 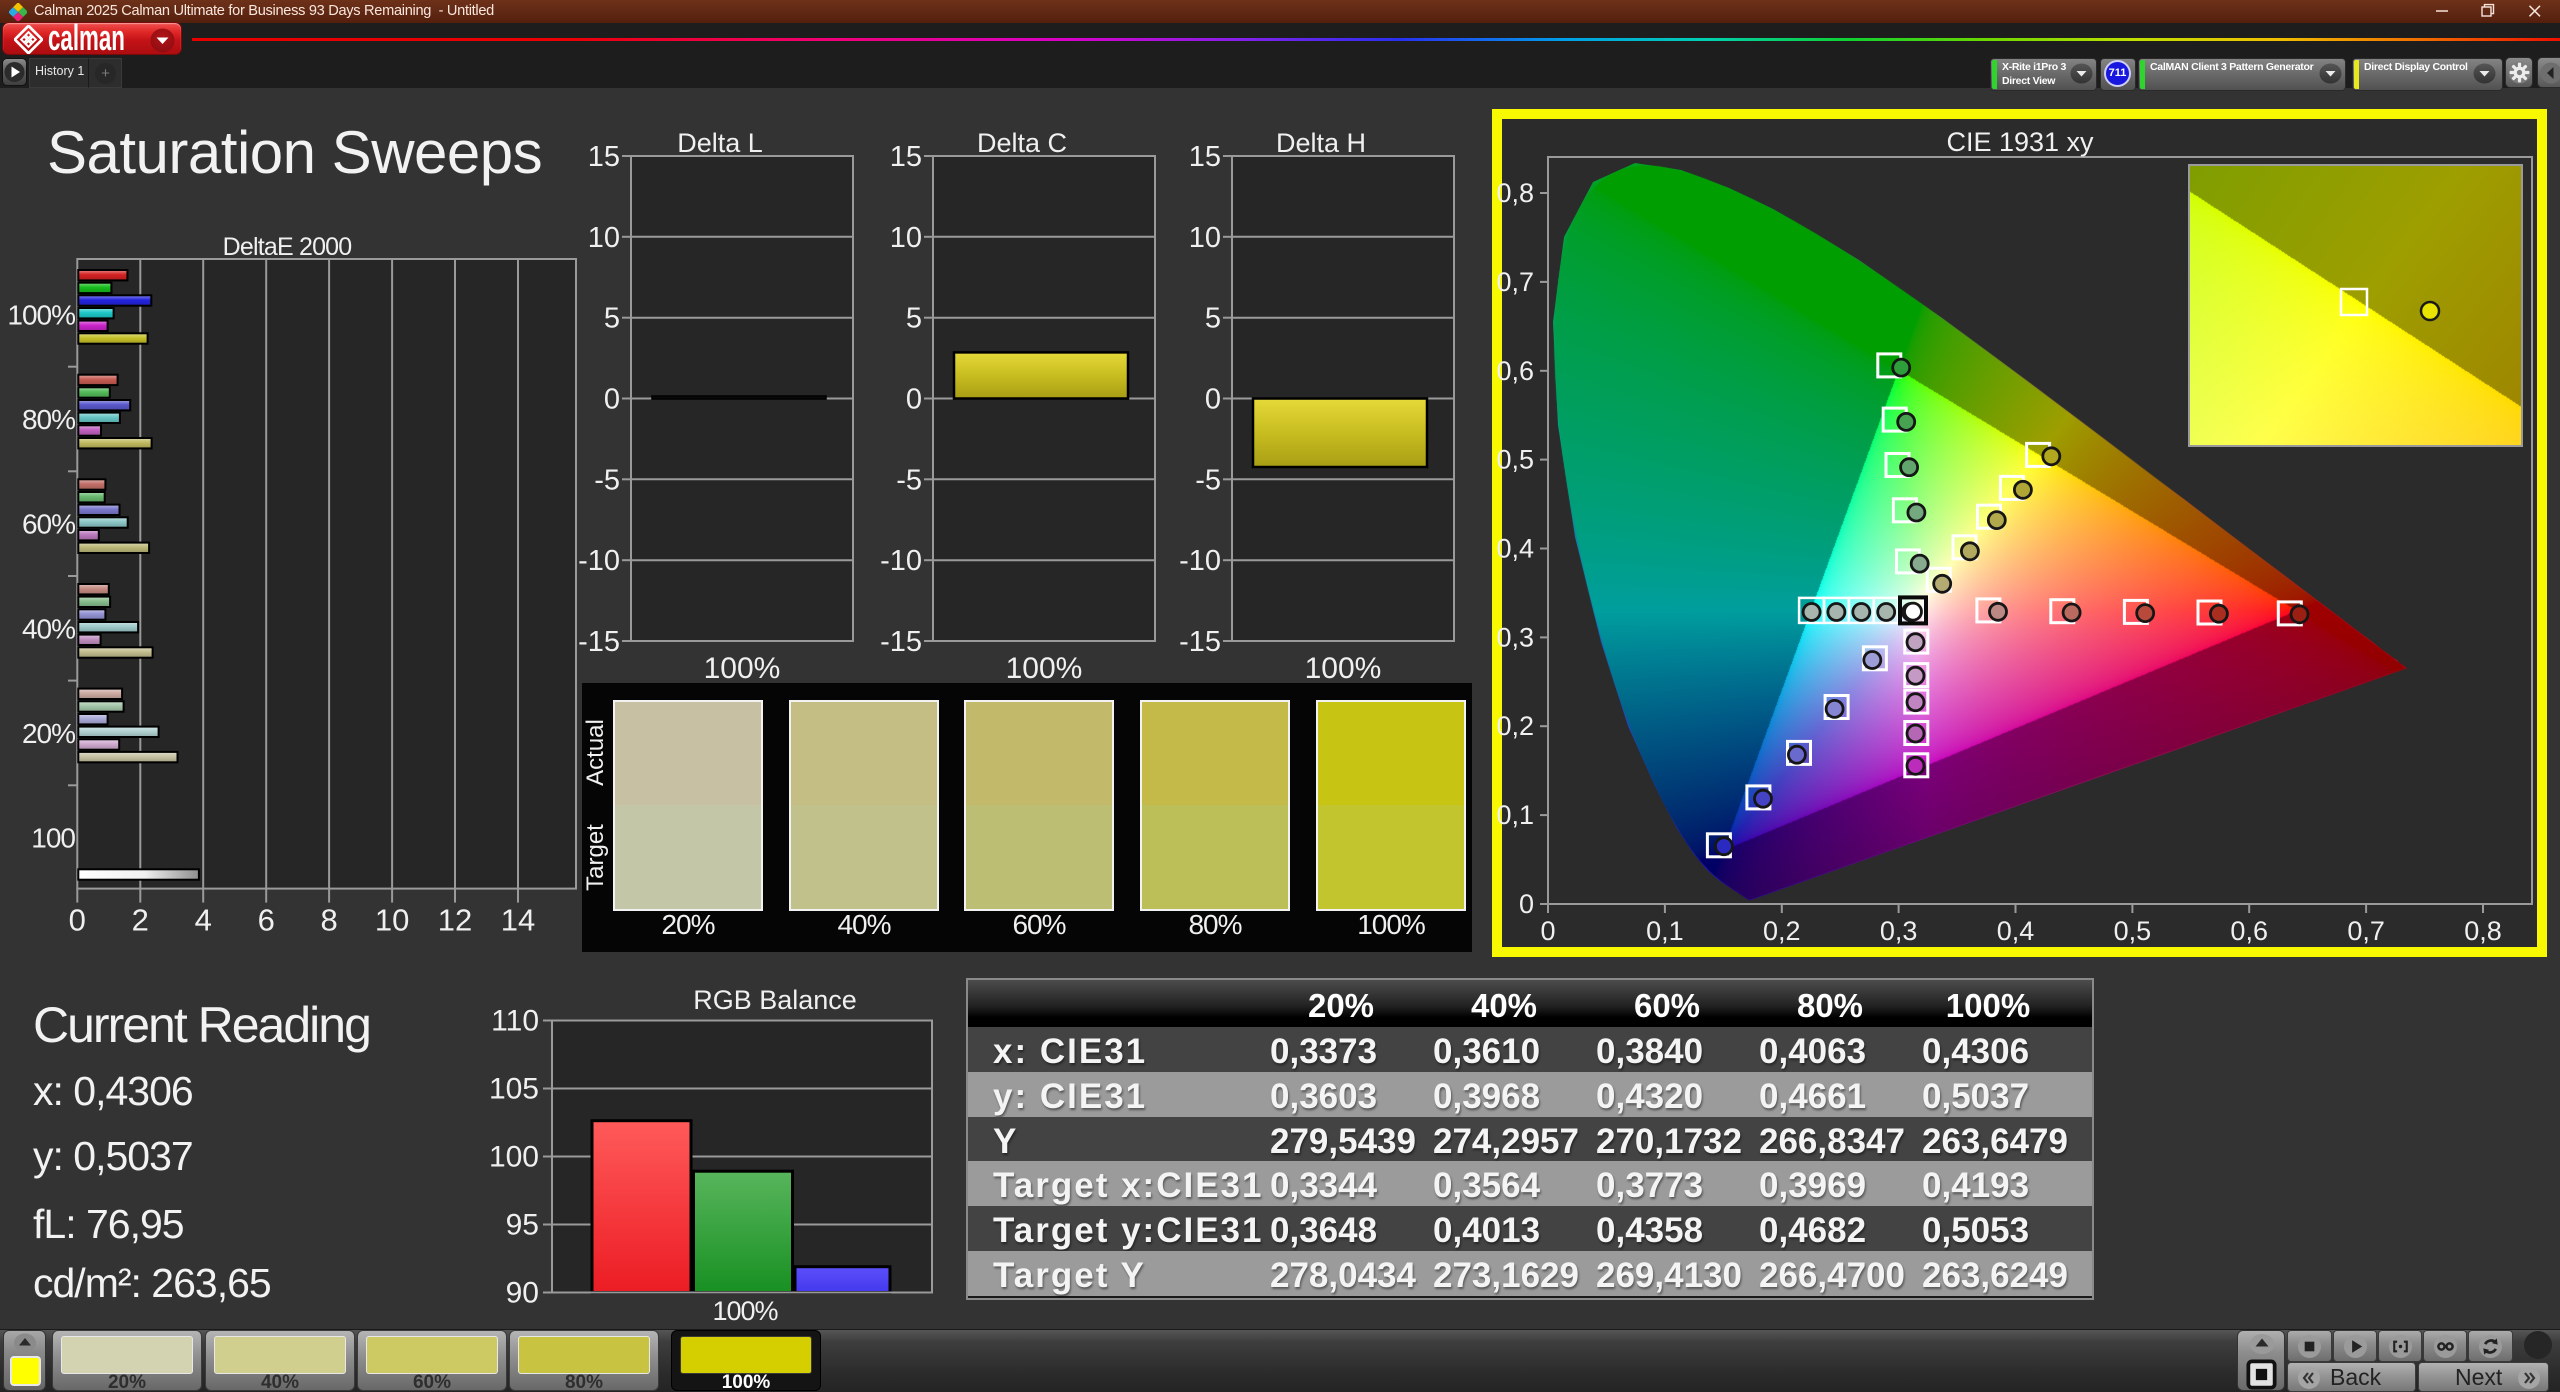 What do you see at coordinates (48, 524) in the screenshot?
I see `svg-text: 60%` at bounding box center [48, 524].